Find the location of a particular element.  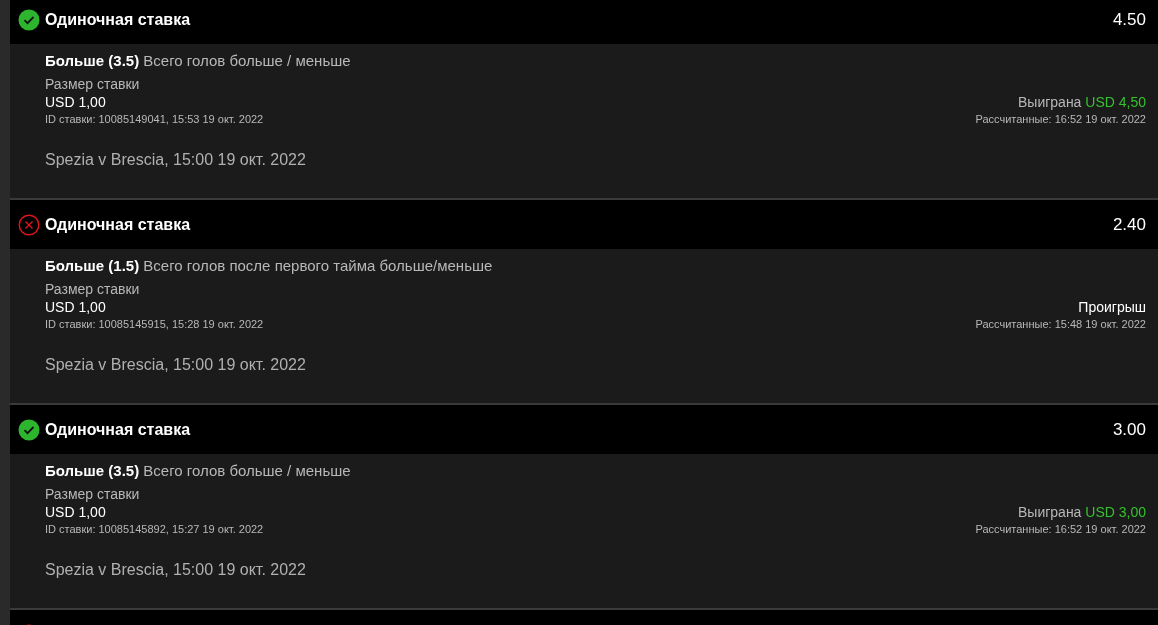

odds: 3.00 is located at coordinates (1129, 429).